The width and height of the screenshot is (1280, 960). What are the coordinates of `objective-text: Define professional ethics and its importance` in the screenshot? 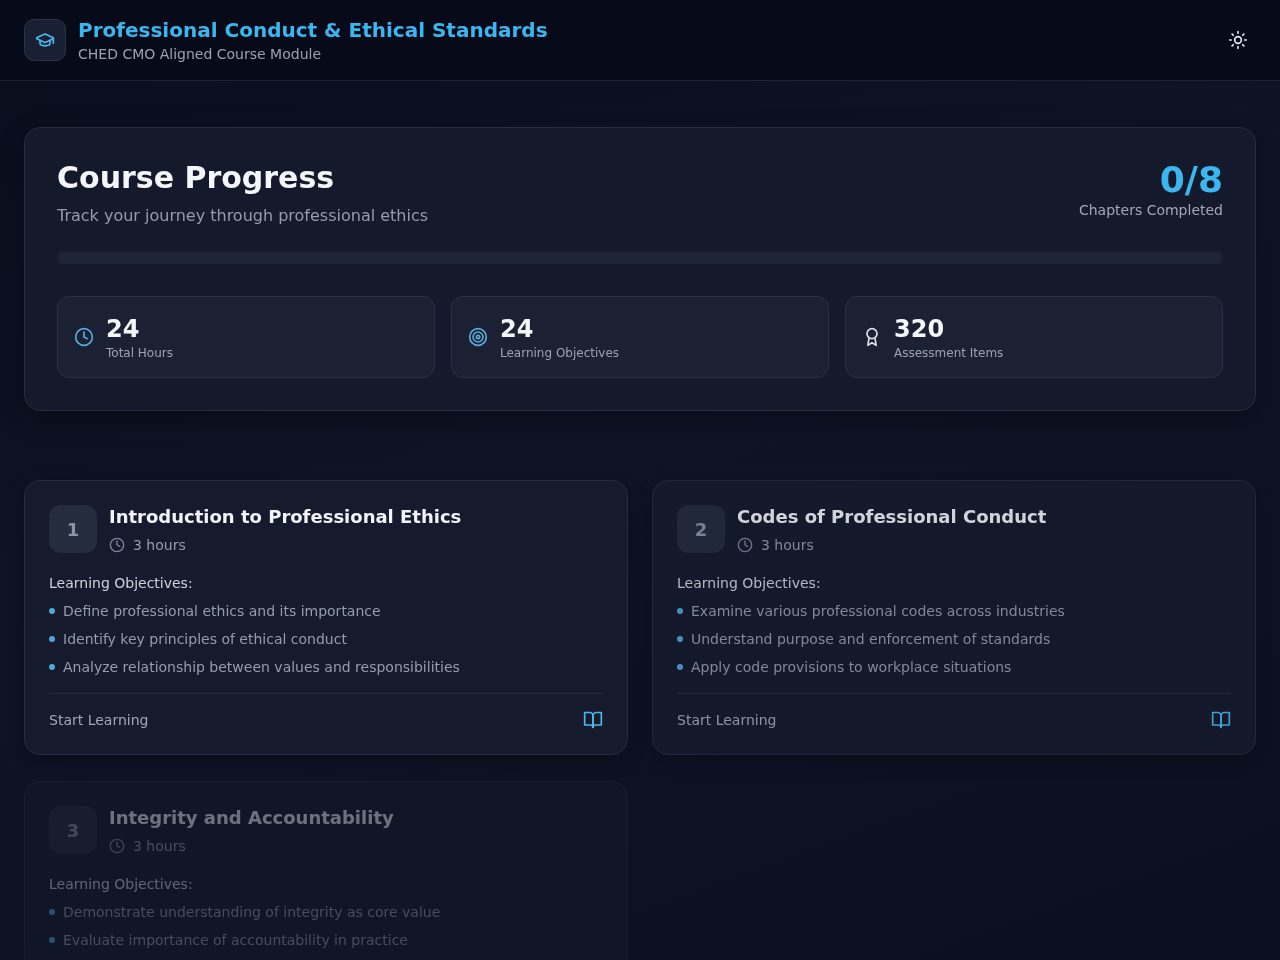 It's located at (222, 611).